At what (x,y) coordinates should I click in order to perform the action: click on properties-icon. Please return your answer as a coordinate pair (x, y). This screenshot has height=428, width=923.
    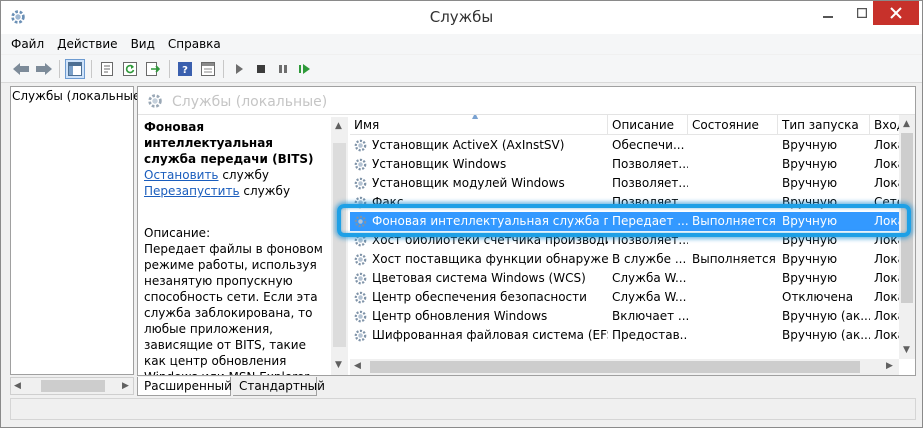
    Looking at the image, I should click on (107, 69).